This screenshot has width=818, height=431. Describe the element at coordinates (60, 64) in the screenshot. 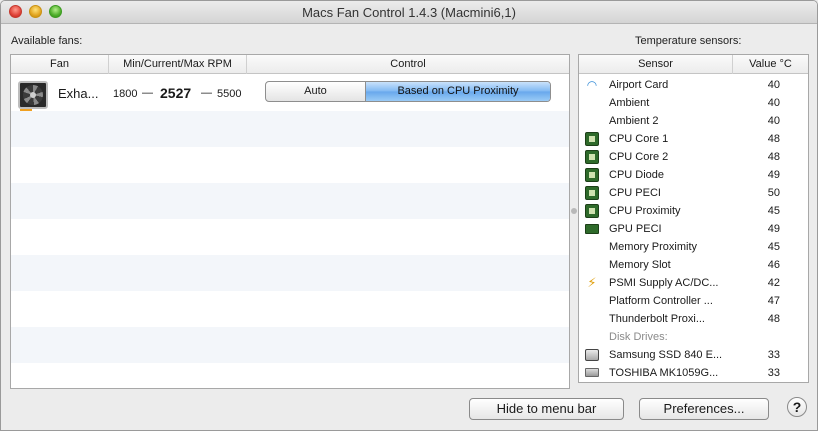

I see `fan-column-header: Fan` at that location.